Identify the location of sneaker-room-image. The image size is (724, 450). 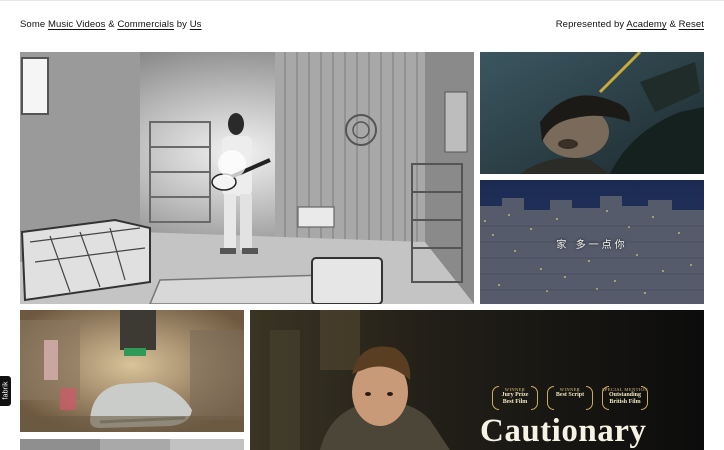
(132, 371).